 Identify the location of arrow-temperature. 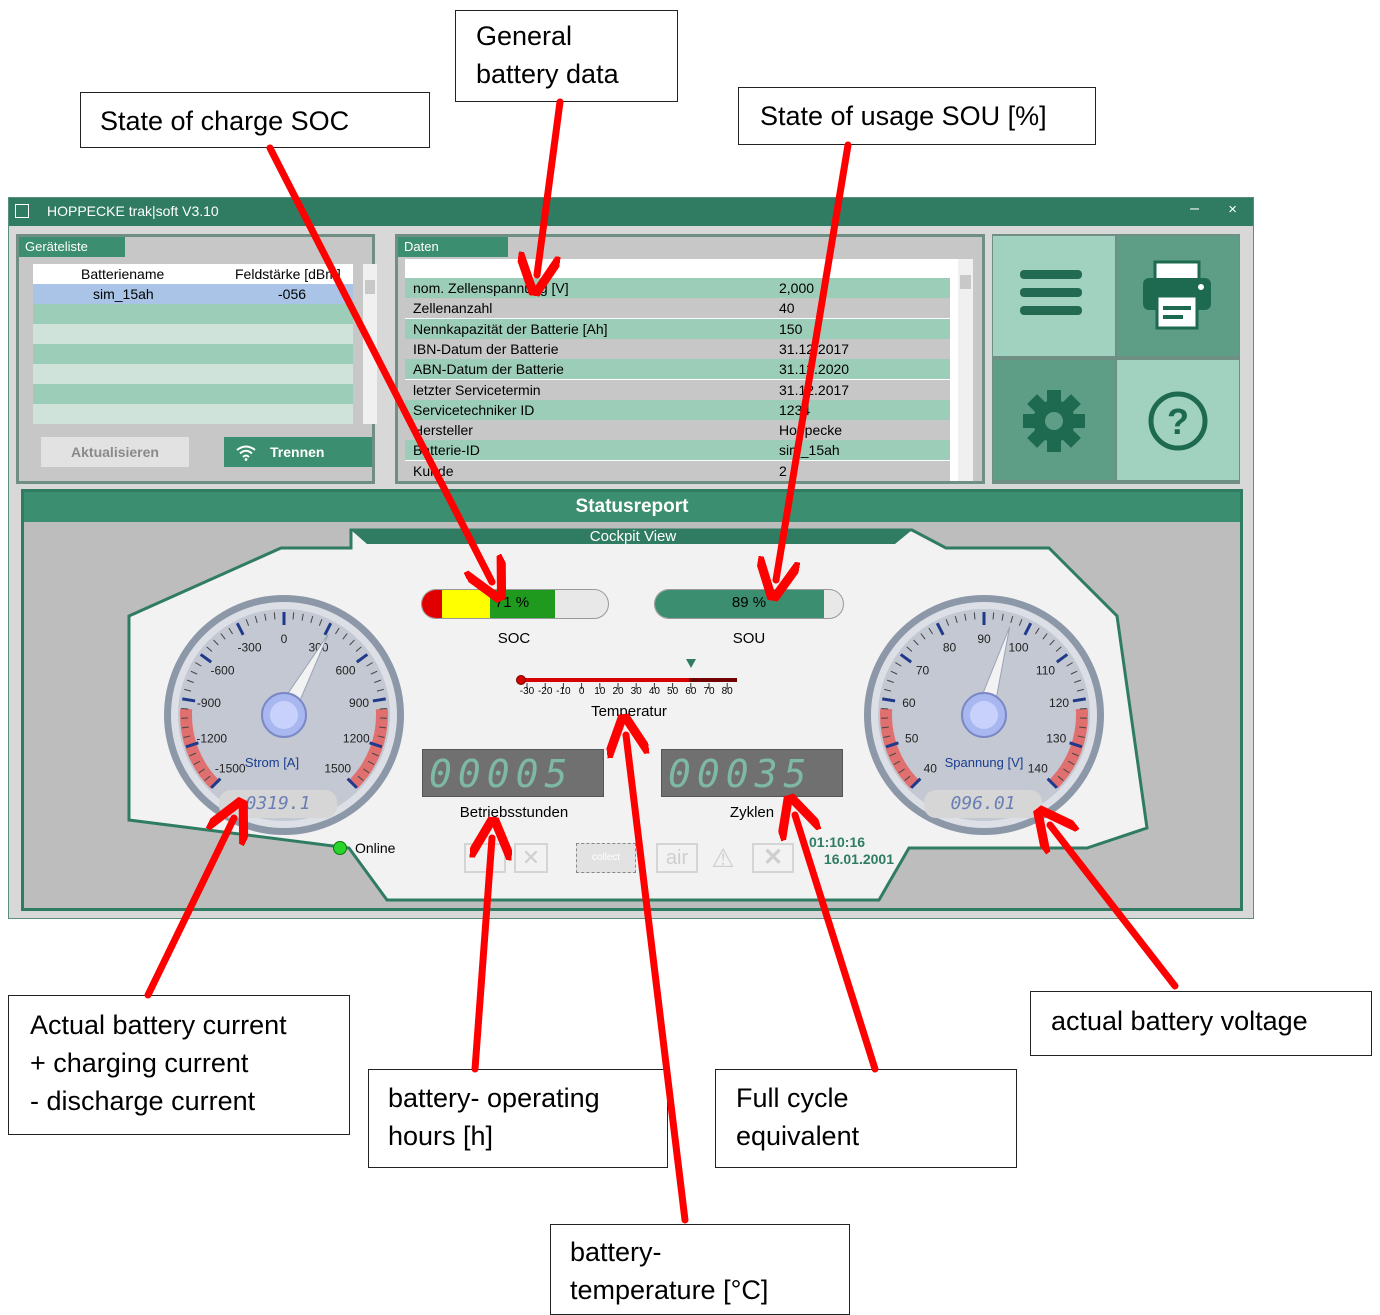
(657, 979).